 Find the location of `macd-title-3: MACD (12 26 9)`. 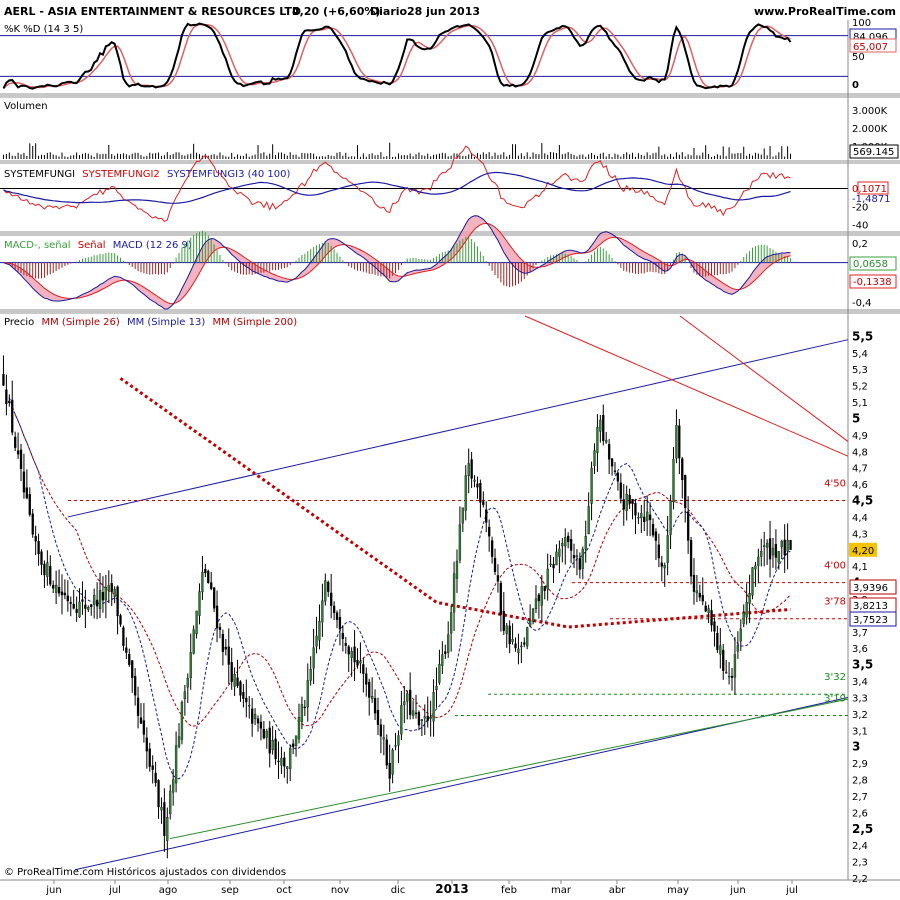

macd-title-3: MACD (12 26 9) is located at coordinates (152, 245).